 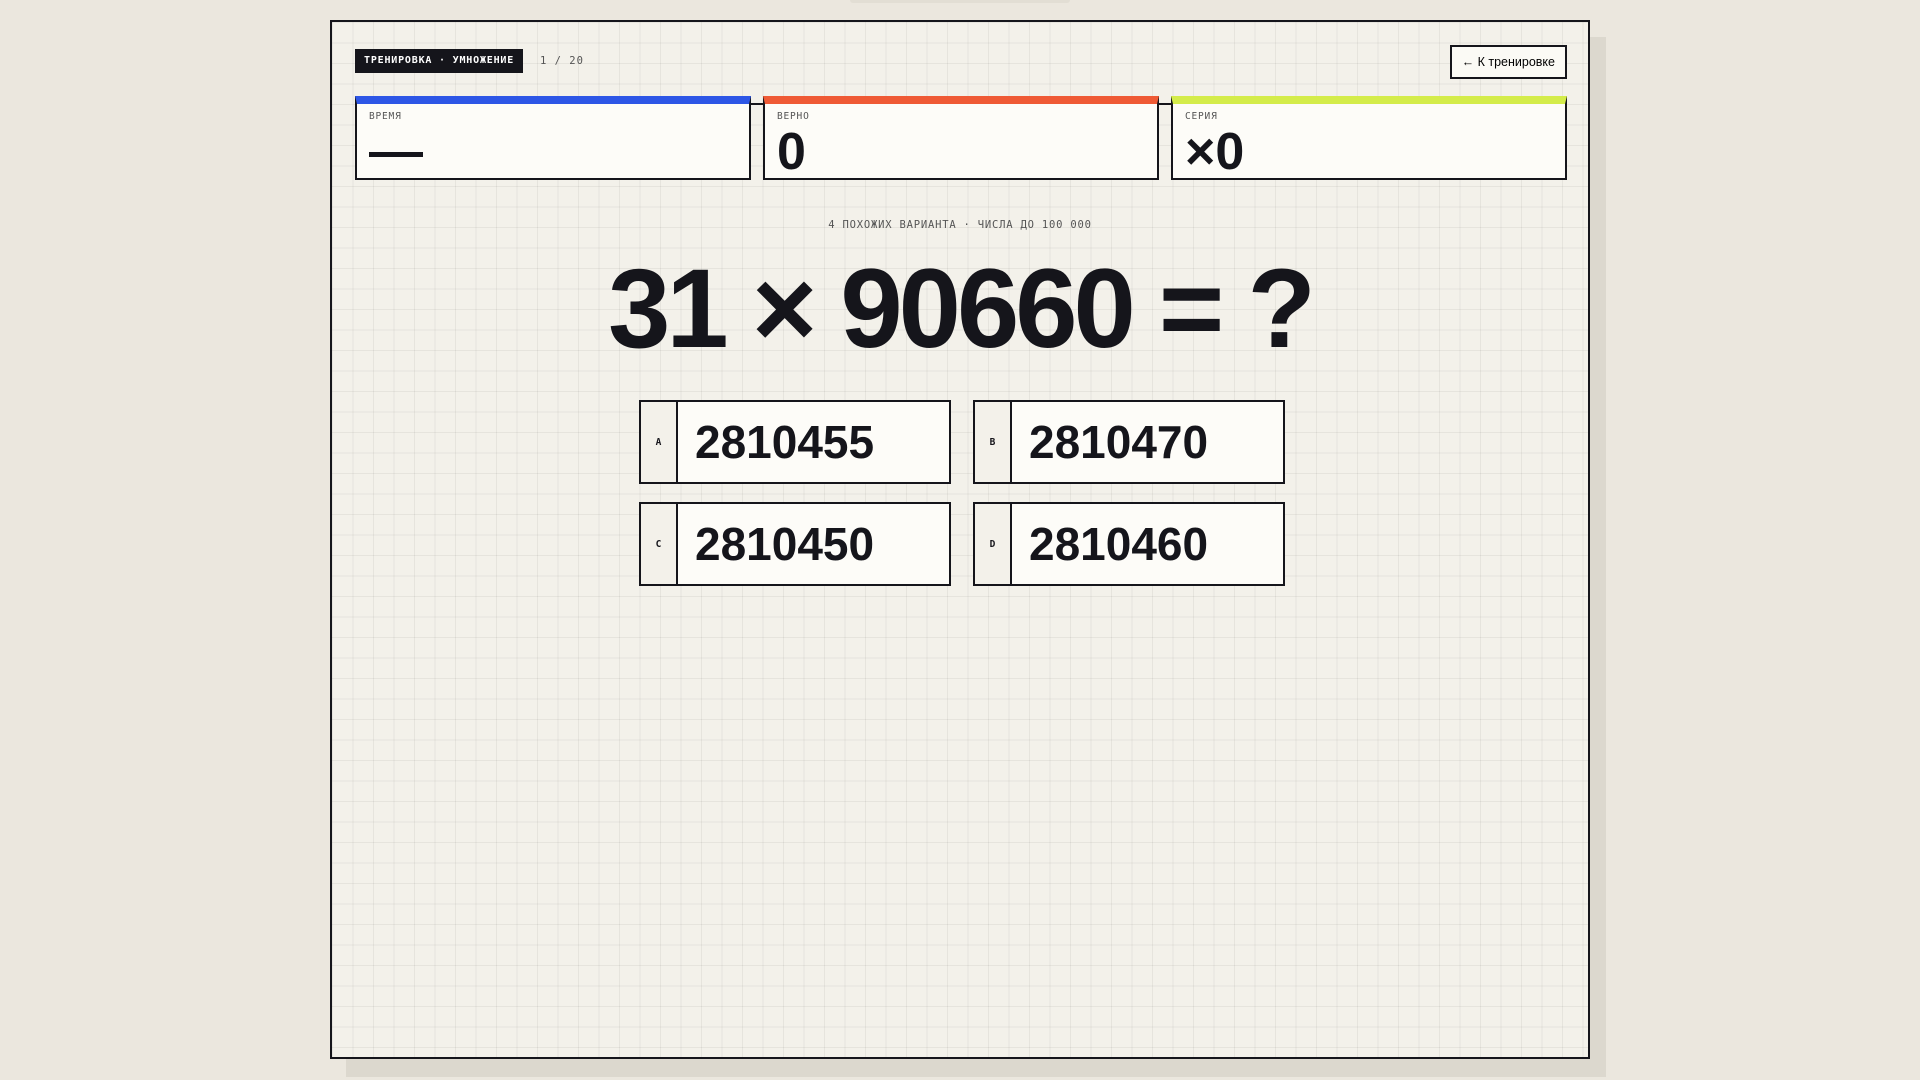 I want to click on stat-correct-label: ВЕРНО, so click(x=793, y=116).